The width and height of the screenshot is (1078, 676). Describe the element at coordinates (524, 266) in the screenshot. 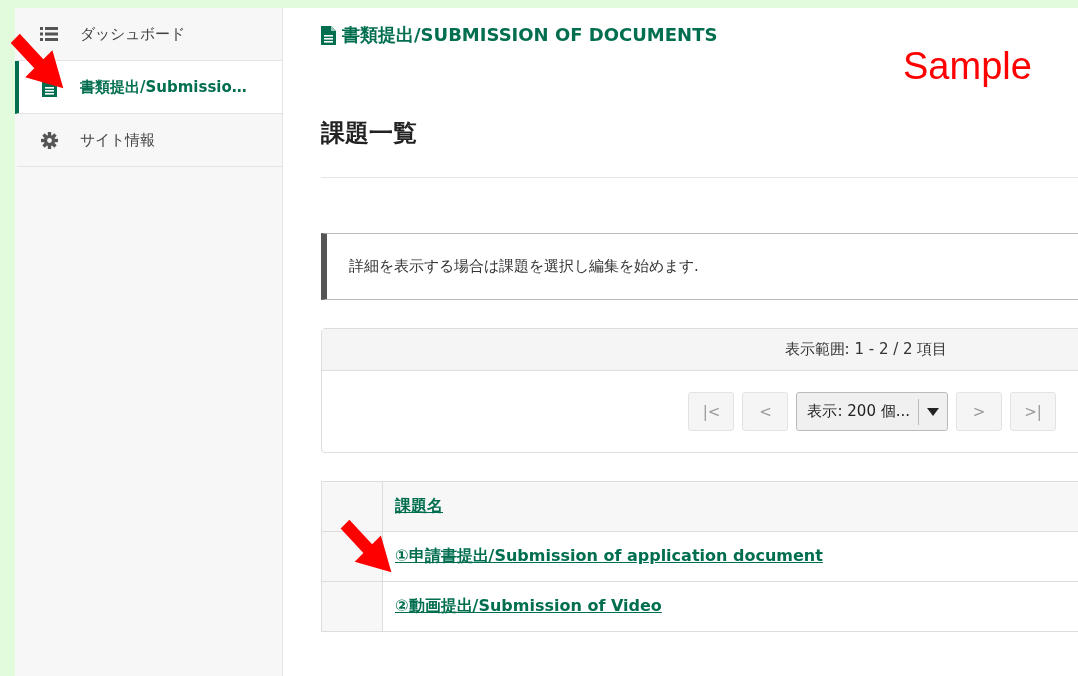

I see `info-text: 詳細を表示する場合は課題を選択し編集を始めます.` at that location.